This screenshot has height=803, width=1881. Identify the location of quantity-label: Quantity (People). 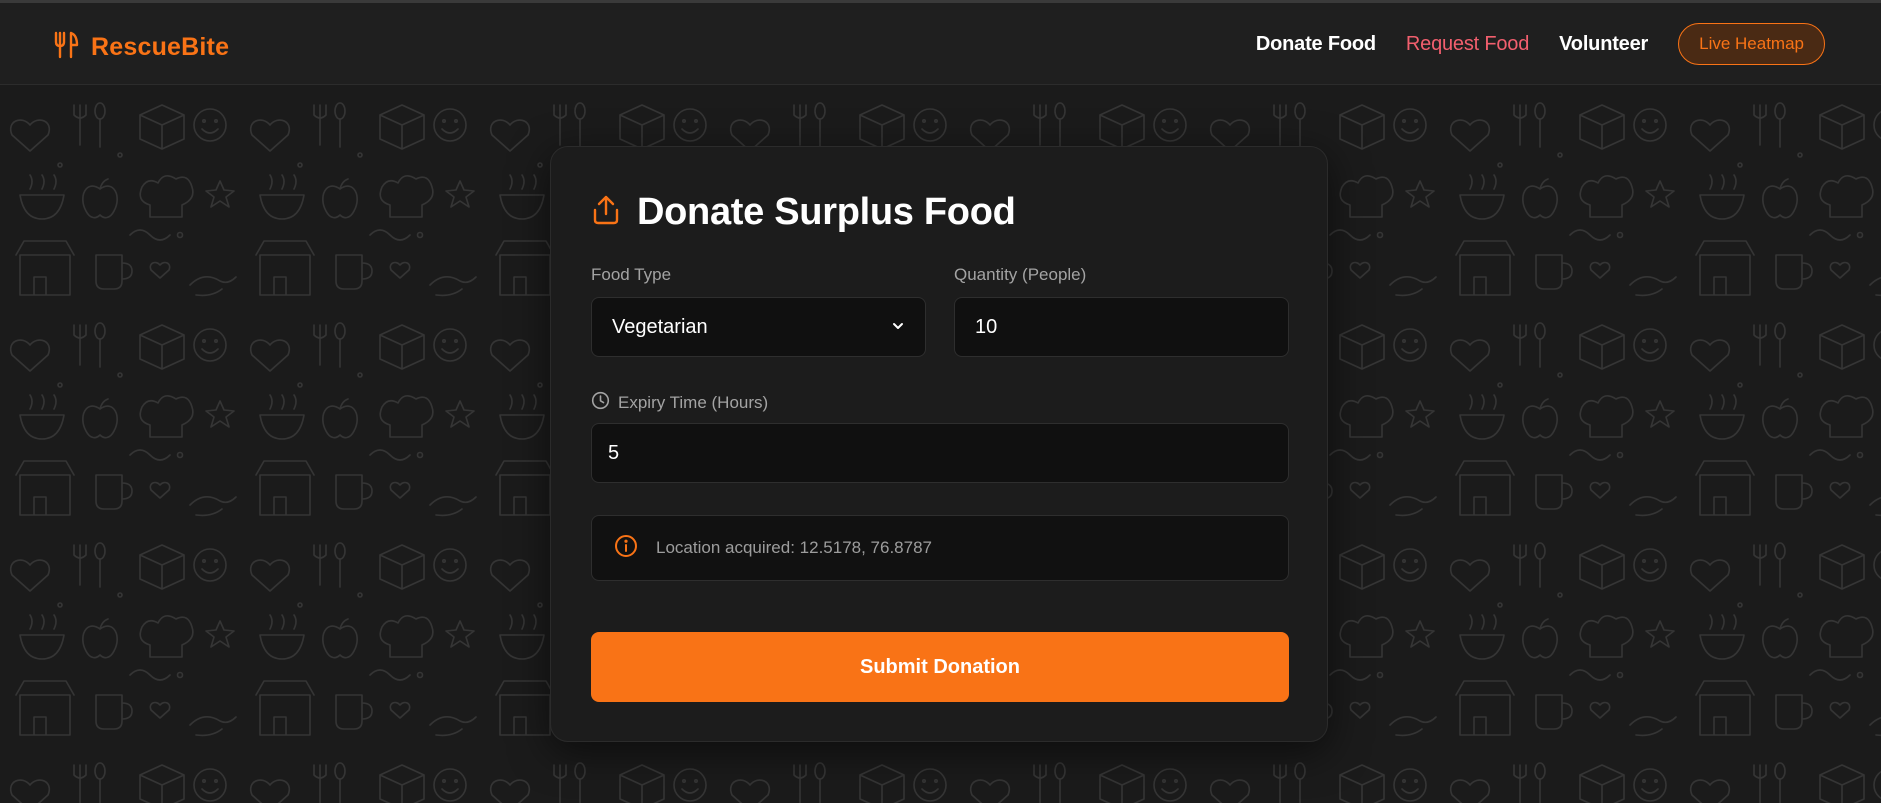
(1020, 275).